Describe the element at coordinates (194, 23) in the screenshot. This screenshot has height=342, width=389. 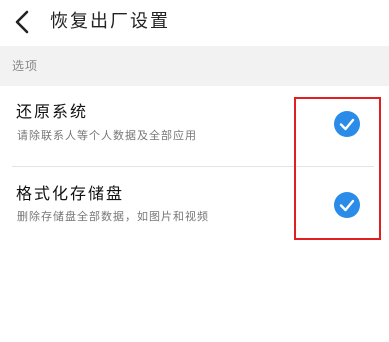
I see `header-bar: 恢复出厂设置` at that location.